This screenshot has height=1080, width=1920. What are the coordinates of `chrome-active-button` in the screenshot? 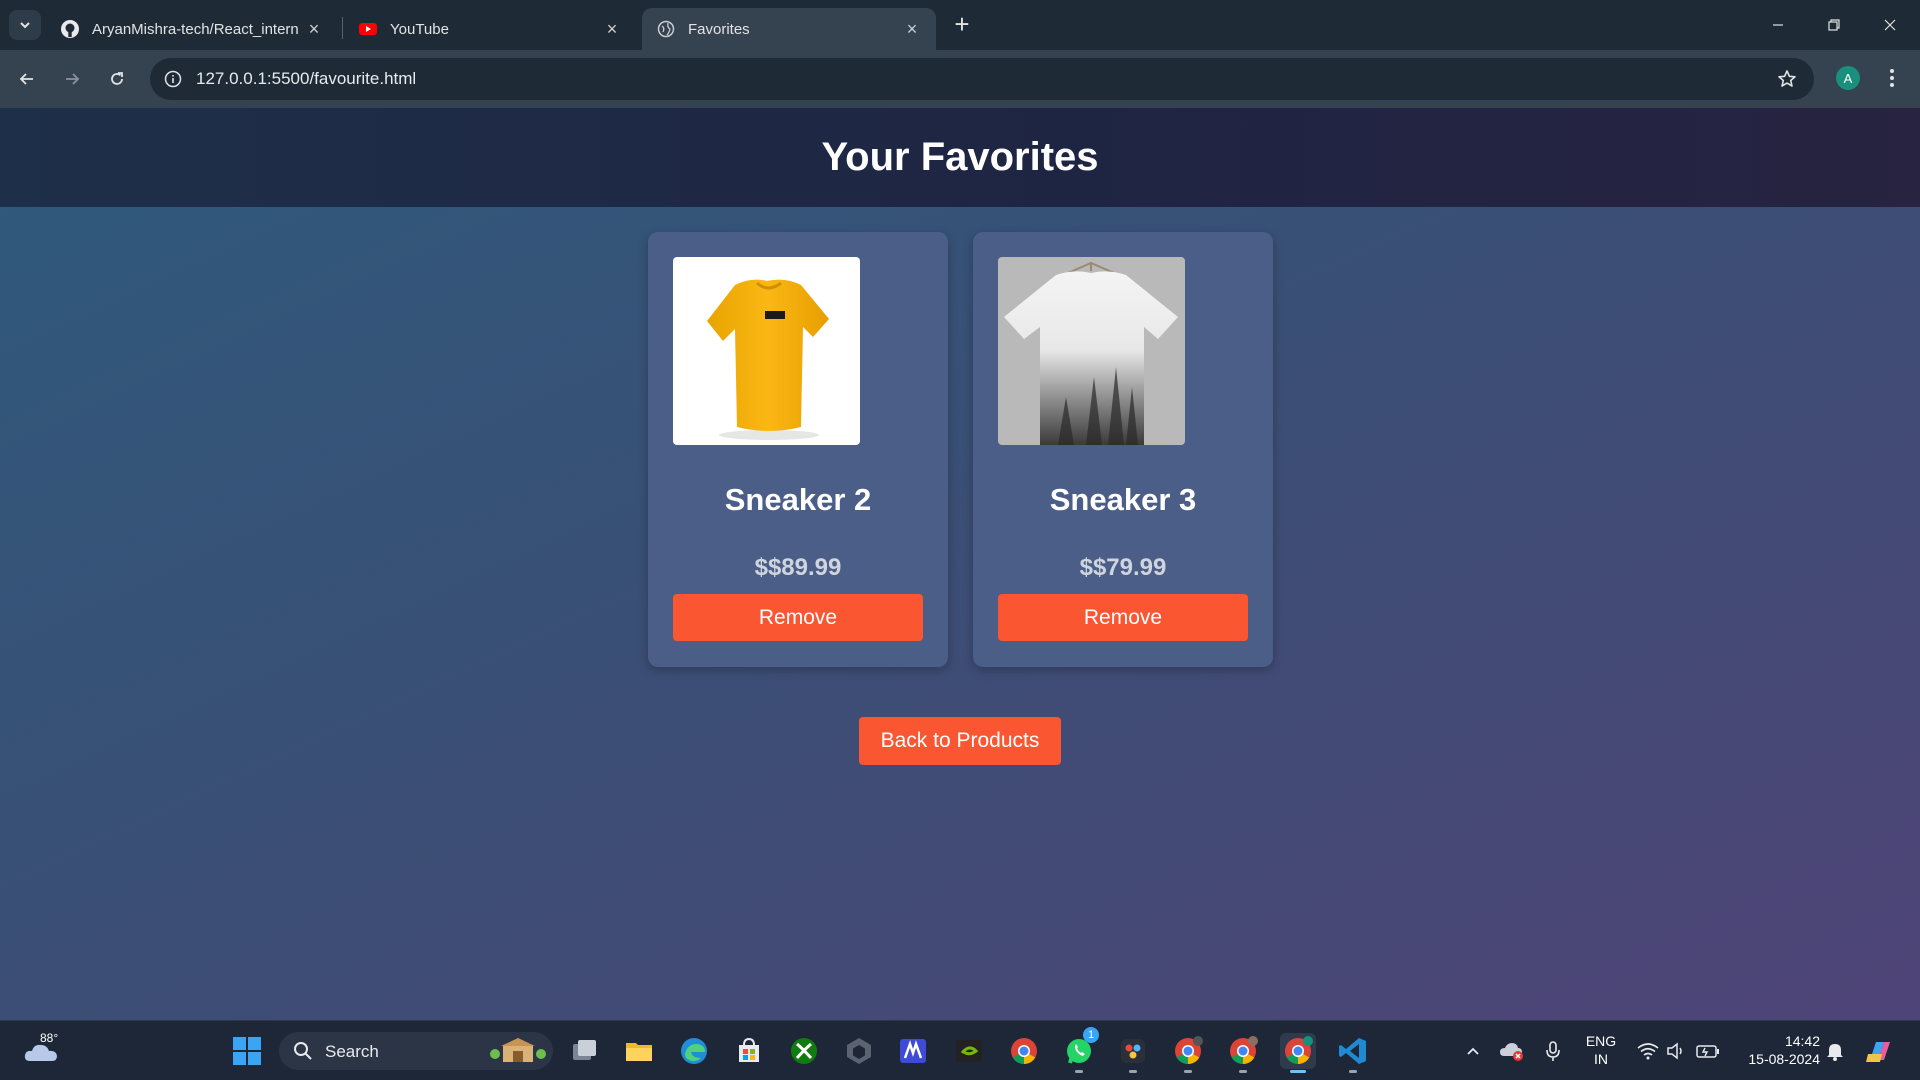 It's located at (1298, 1053).